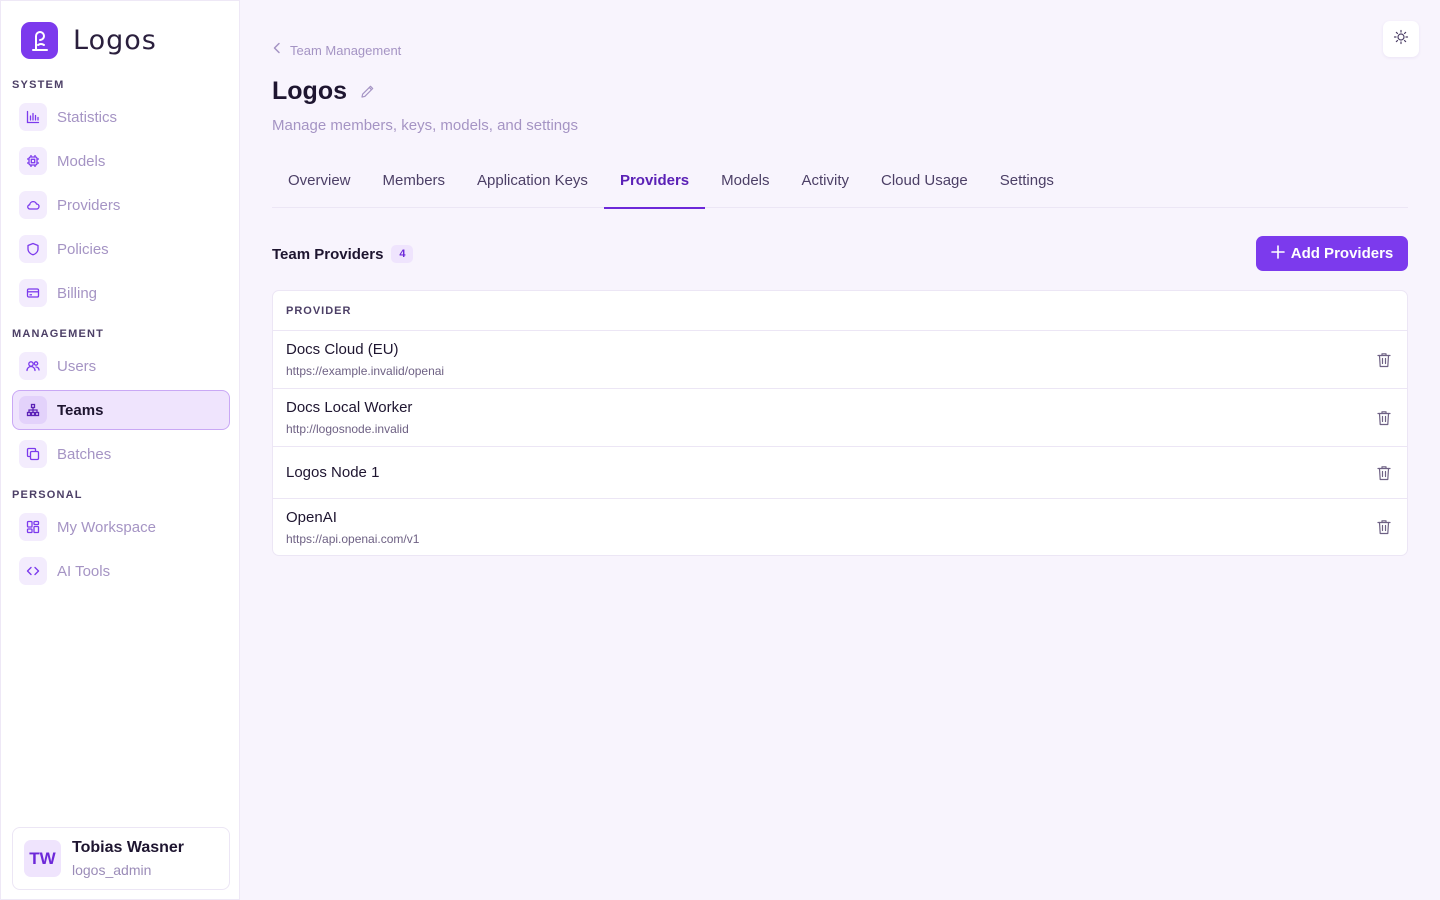 The image size is (1440, 900). Describe the element at coordinates (365, 371) in the screenshot. I see `provider-url: https://example.invalid/openai` at that location.